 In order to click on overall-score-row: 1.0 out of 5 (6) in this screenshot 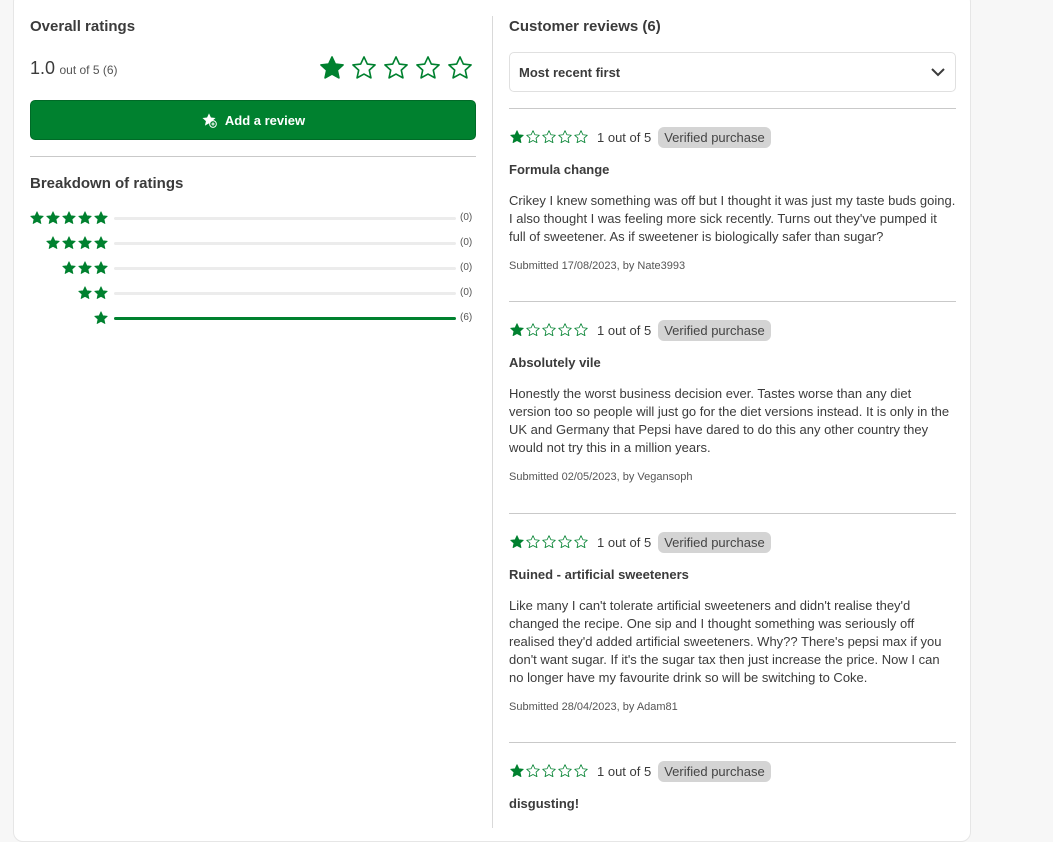, I will do `click(253, 69)`.